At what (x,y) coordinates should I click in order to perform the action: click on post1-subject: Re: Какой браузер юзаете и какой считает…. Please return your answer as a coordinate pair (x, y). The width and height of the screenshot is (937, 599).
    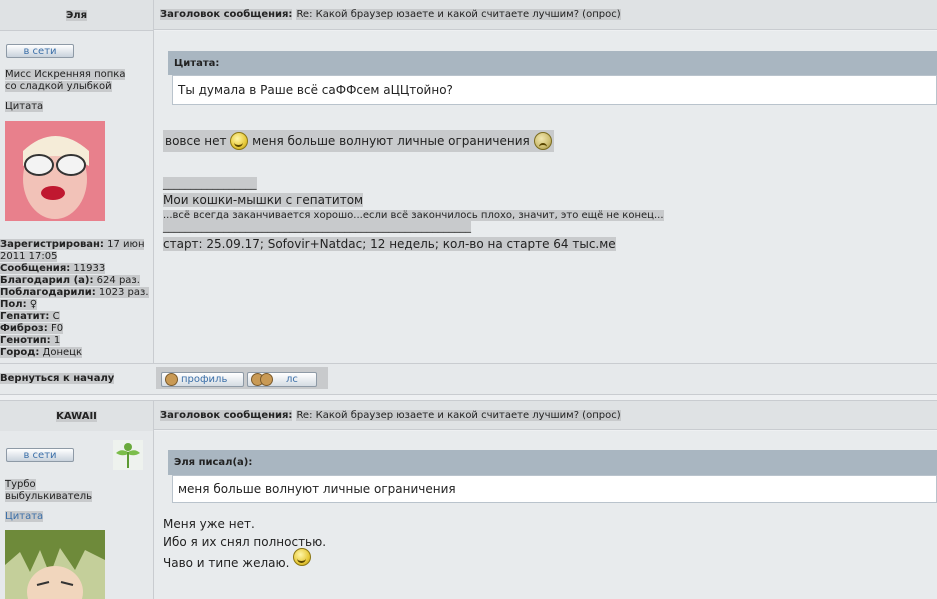
    Looking at the image, I should click on (458, 14).